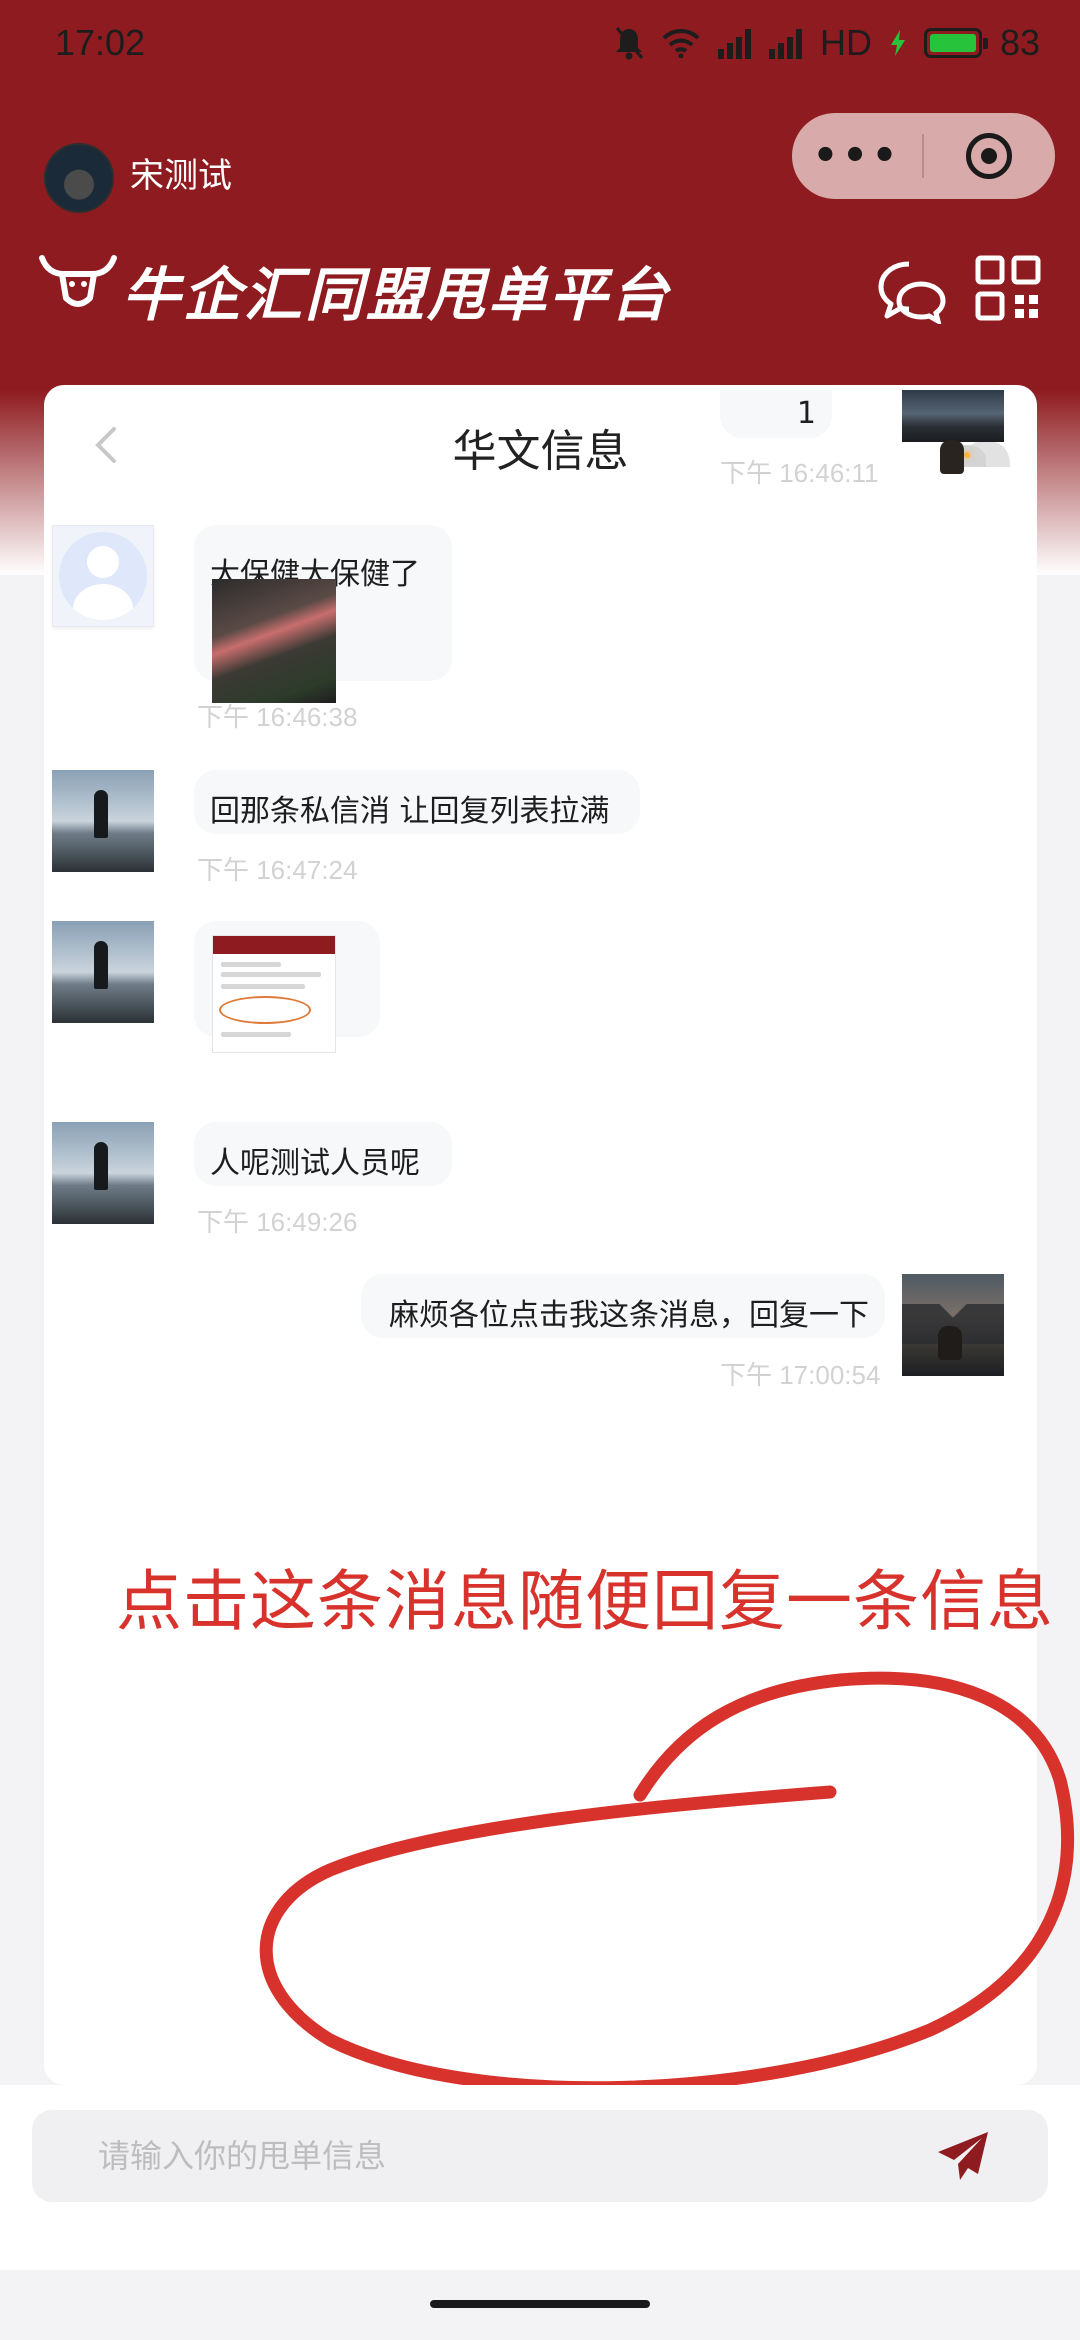 Image resolution: width=1080 pixels, height=2340 pixels. I want to click on message-bubble: 大保健大保健了, so click(323, 614).